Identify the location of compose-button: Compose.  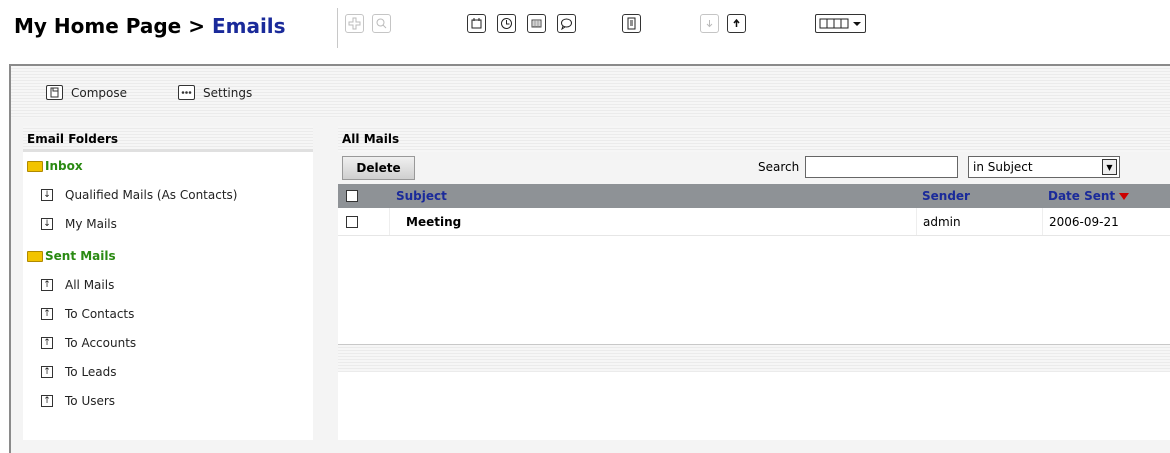
(86, 92).